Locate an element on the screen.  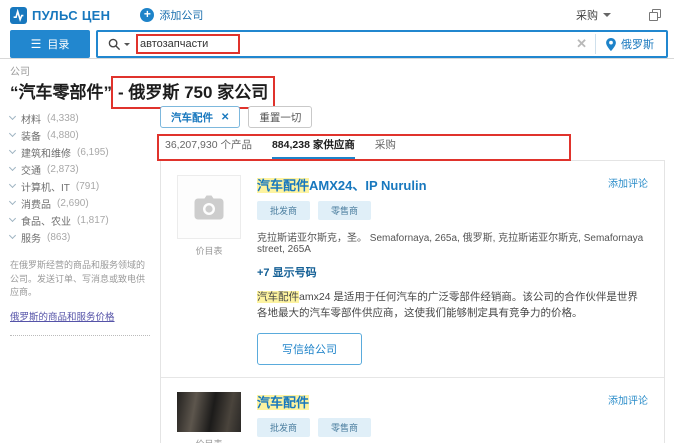
search-icon is located at coordinates (114, 44).